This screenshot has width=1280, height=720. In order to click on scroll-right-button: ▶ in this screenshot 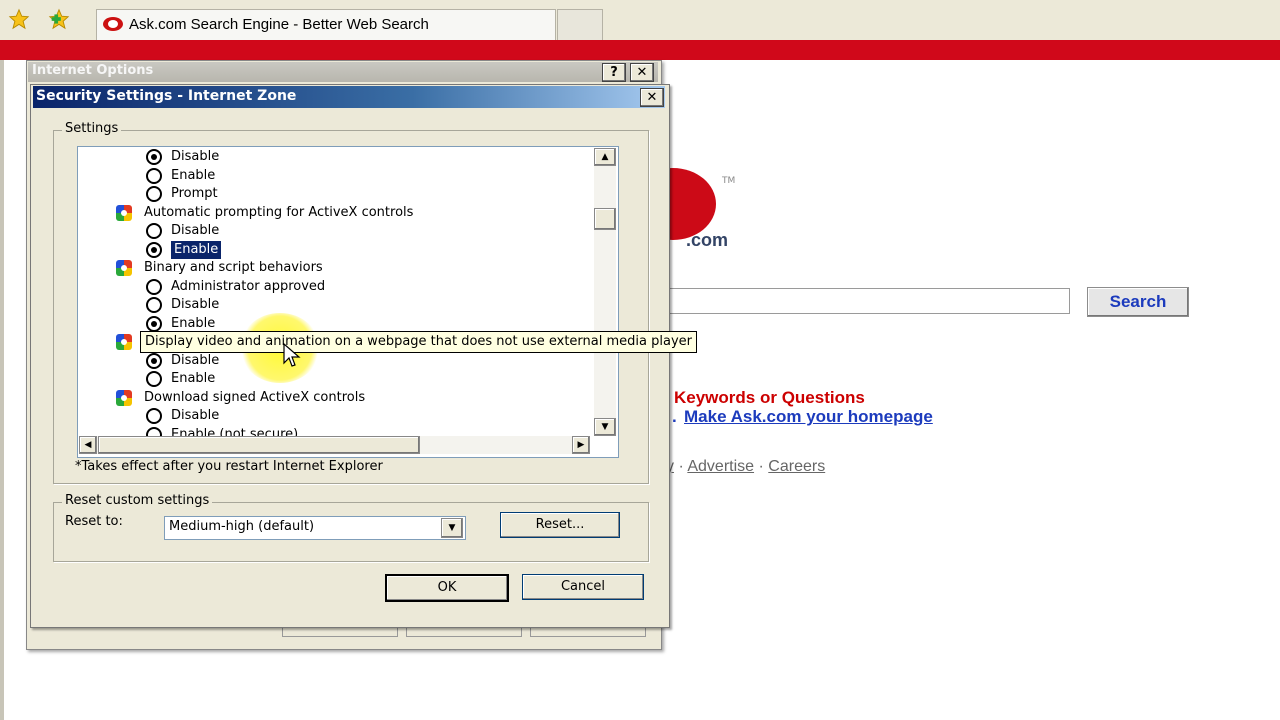, I will do `click(581, 445)`.